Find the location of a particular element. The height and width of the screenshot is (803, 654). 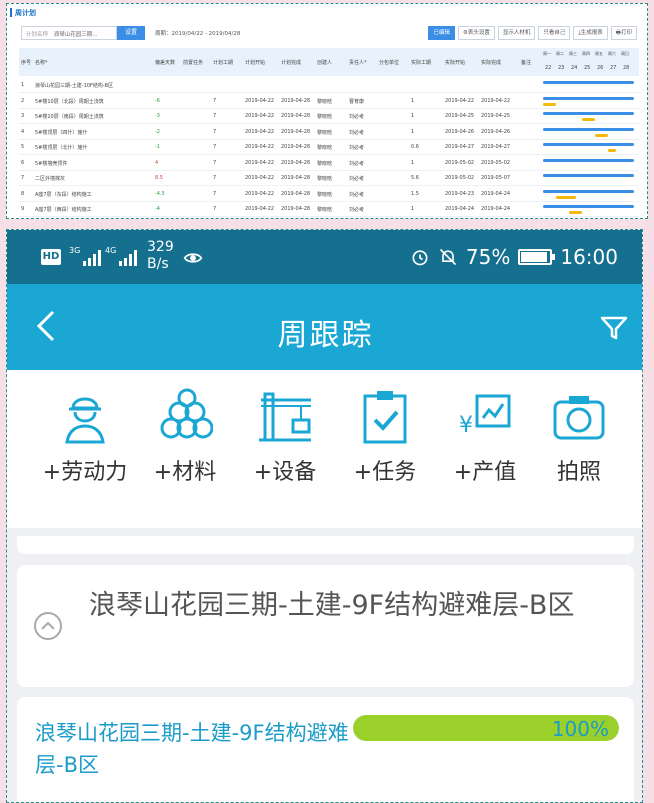

camera-icon is located at coordinates (579, 418).